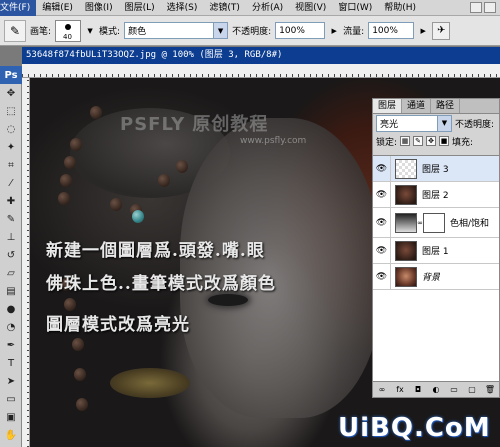 This screenshot has height=447, width=500. What do you see at coordinates (11, 309) in the screenshot?
I see `blur-tool-icon: ●` at bounding box center [11, 309].